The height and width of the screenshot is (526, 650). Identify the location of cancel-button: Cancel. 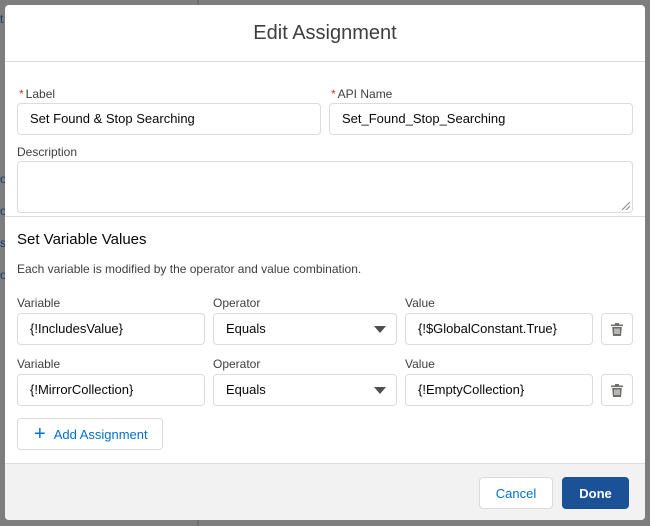
(516, 493).